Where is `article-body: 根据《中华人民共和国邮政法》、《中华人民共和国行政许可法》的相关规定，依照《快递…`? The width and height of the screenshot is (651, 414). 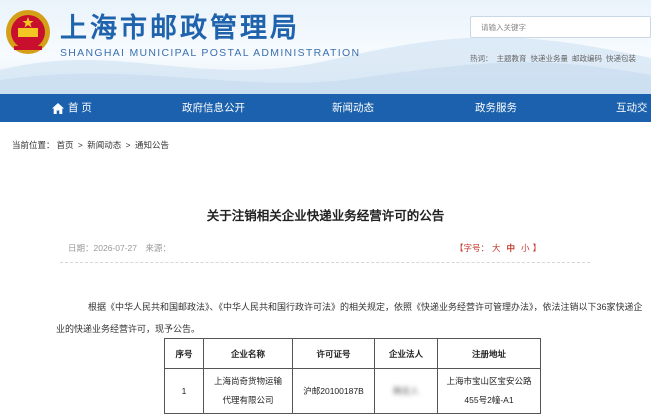
article-body: 根据《中华人民共和国邮政法》、《中华人民共和国行政许可法》的相关规定，依照《快递… is located at coordinates (351, 318).